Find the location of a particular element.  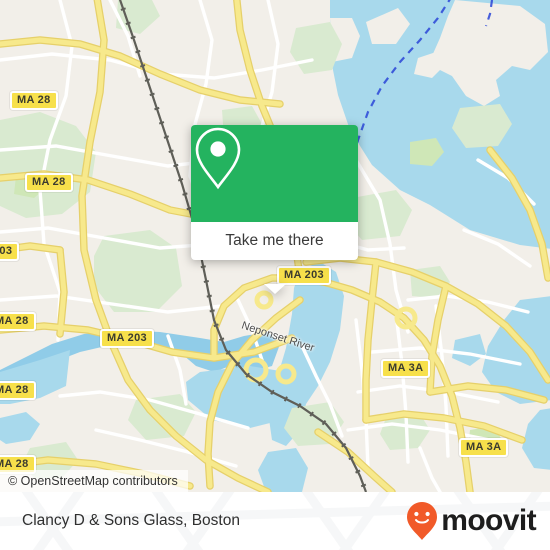

place-title: Clancy D & Sons Glass, Boston is located at coordinates (131, 520).